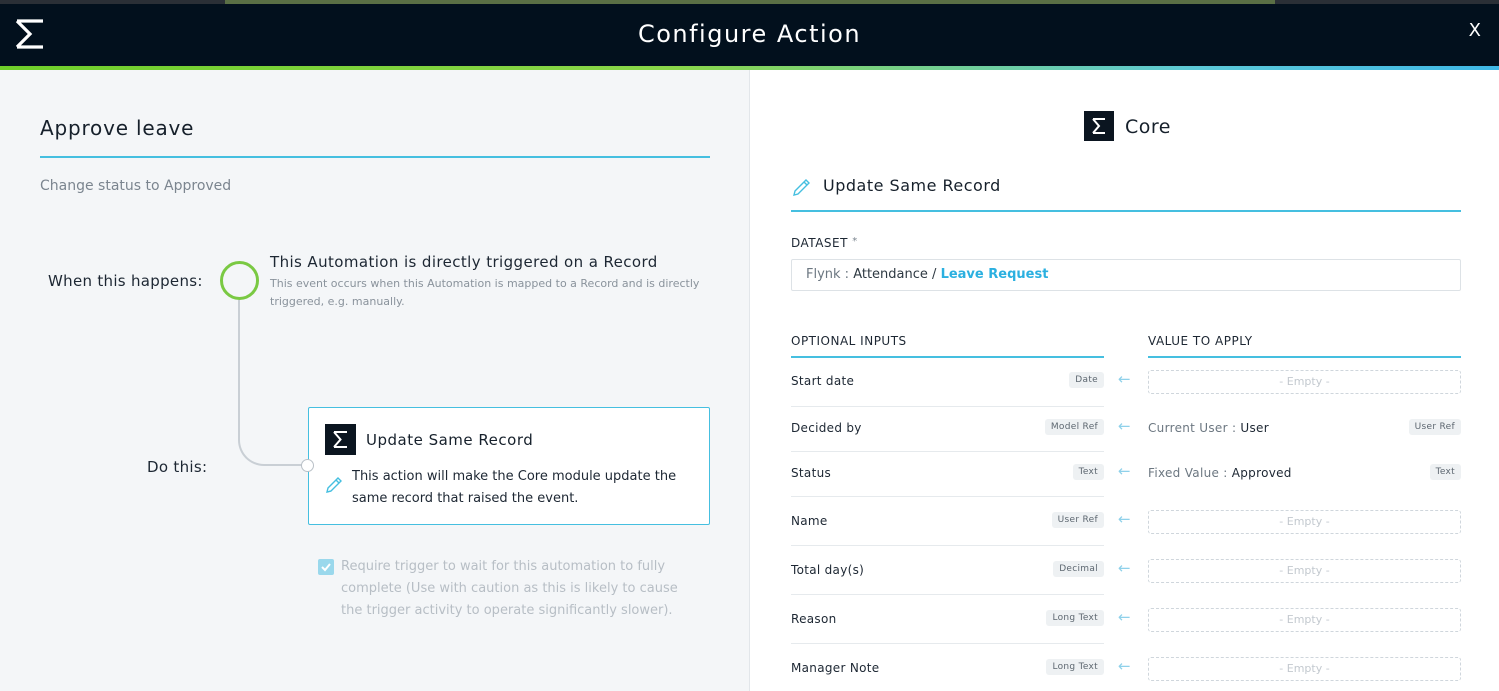 This screenshot has width=1499, height=691. I want to click on flow-connector, so click(273, 383).